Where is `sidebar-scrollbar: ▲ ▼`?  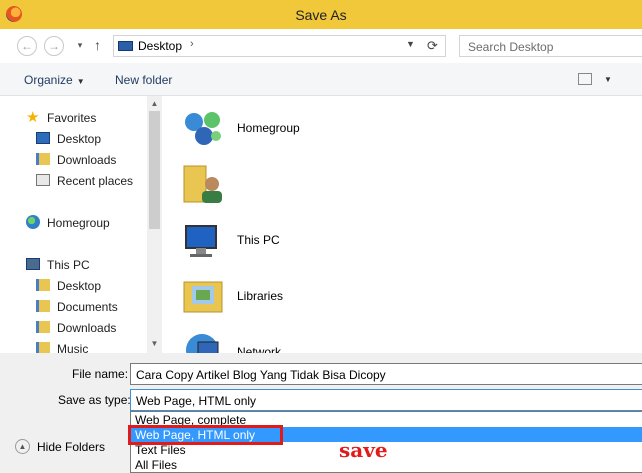 sidebar-scrollbar: ▲ ▼ is located at coordinates (154, 224).